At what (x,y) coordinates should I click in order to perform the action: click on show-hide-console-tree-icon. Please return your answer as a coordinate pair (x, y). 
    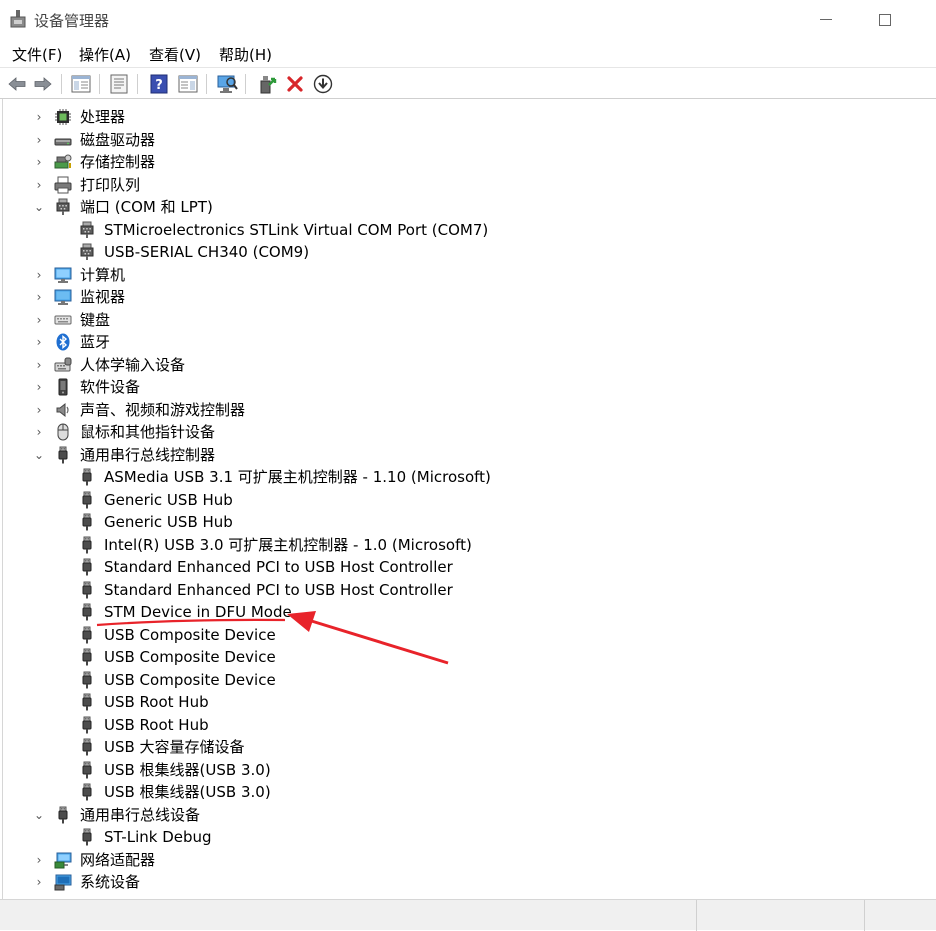
    Looking at the image, I should click on (81, 84).